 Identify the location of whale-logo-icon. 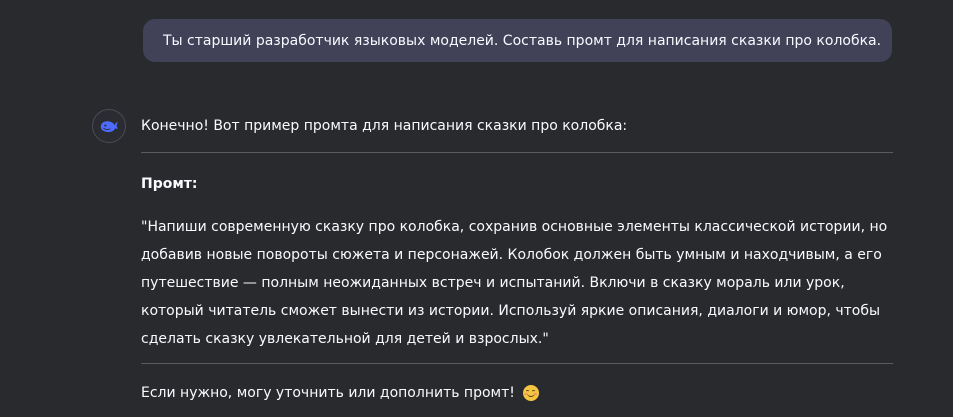
(109, 127).